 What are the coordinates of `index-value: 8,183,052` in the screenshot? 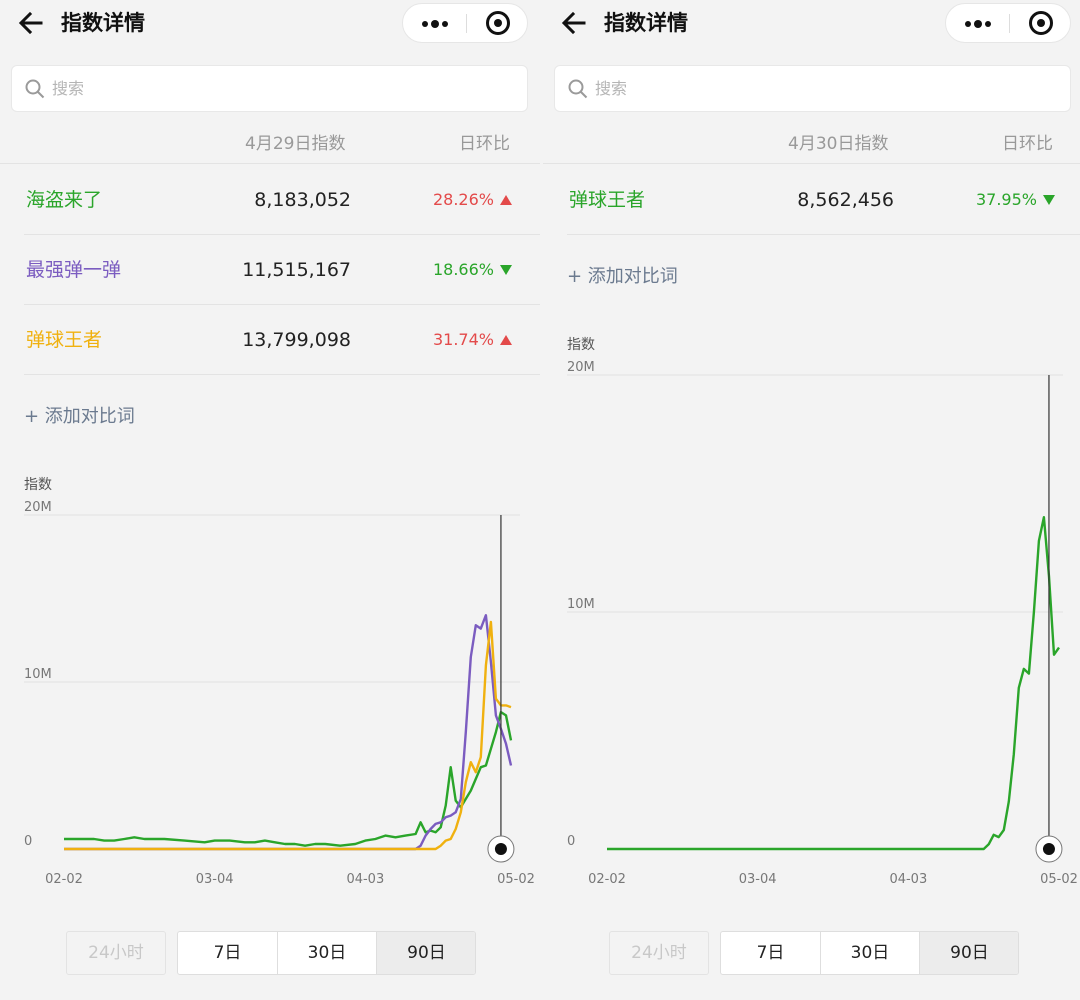 It's located at (302, 200).